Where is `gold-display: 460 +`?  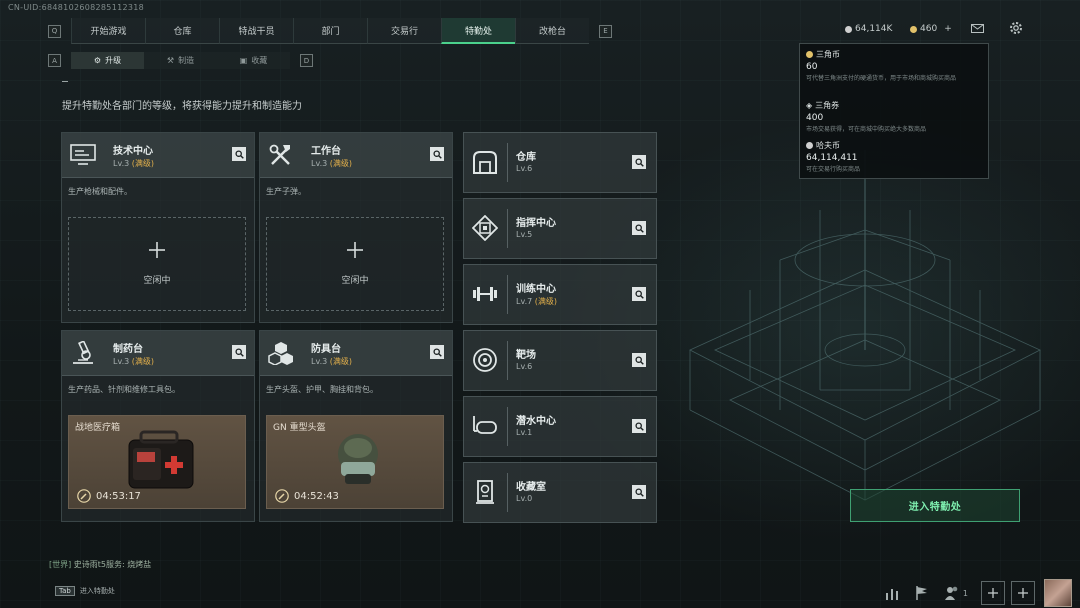
gold-display: 460 + is located at coordinates (931, 29).